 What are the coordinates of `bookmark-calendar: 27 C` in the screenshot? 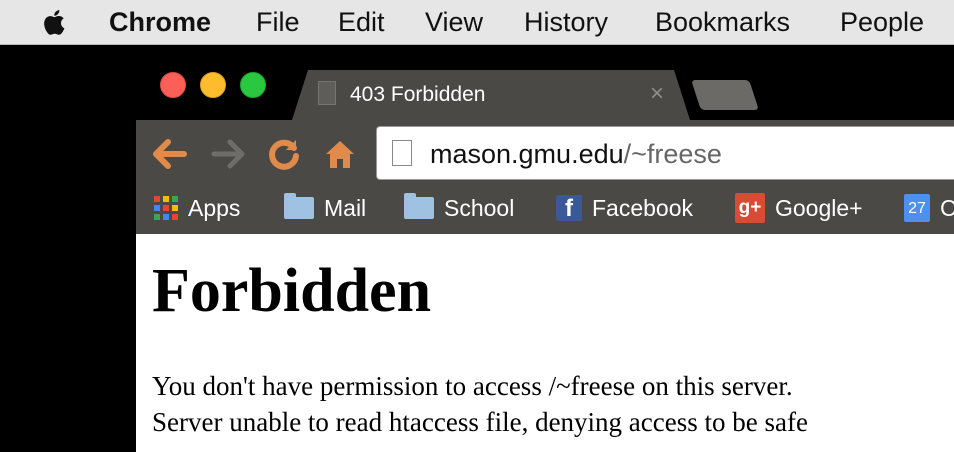 It's located at (929, 208).